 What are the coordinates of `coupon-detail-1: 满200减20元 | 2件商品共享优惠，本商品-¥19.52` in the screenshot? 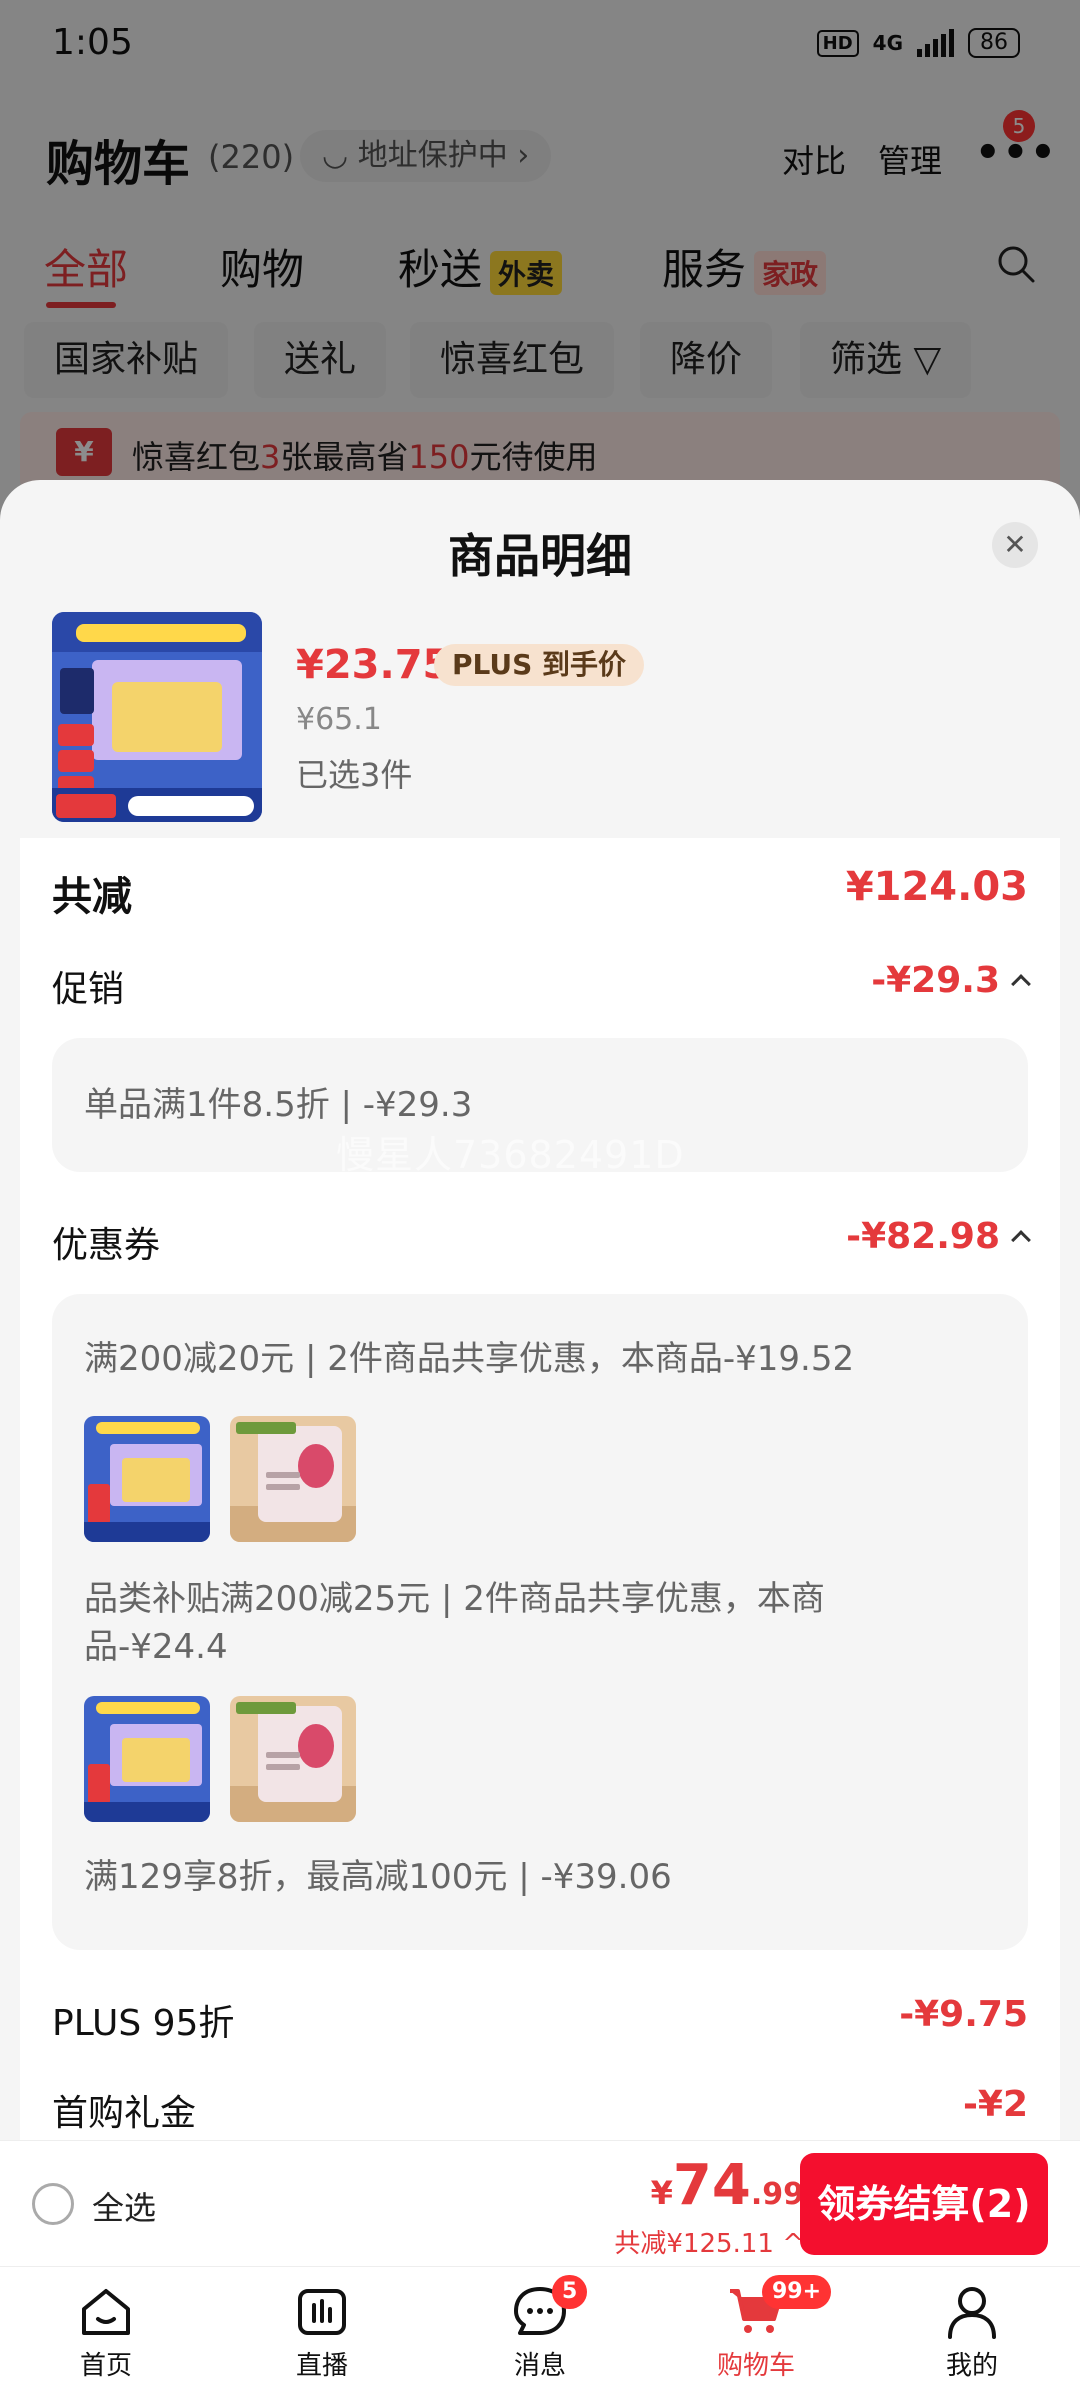 It's located at (469, 1359).